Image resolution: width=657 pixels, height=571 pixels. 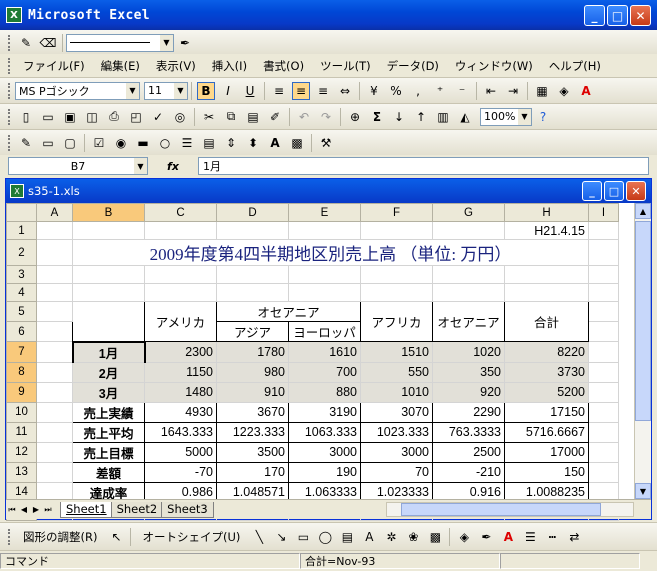 What do you see at coordinates (78, 166) in the screenshot?
I see `name-box: B7 ▼` at bounding box center [78, 166].